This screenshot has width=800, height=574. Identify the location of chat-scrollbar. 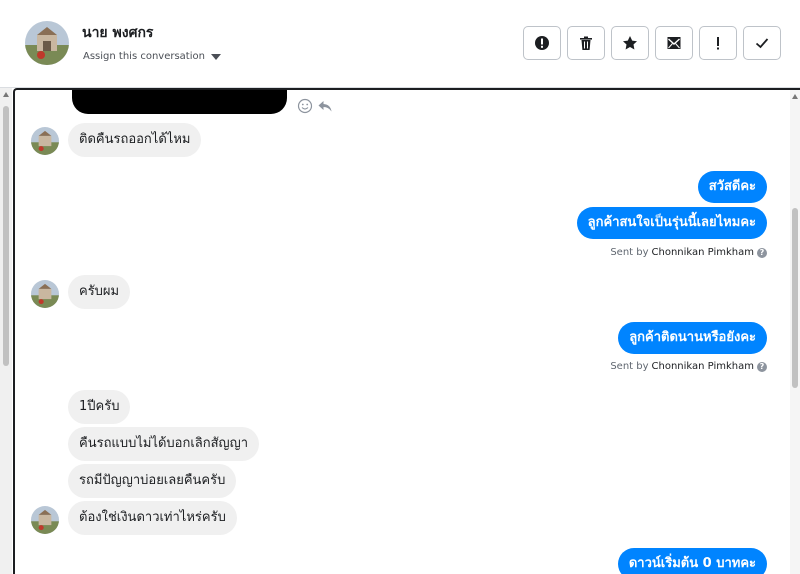
(795, 332).